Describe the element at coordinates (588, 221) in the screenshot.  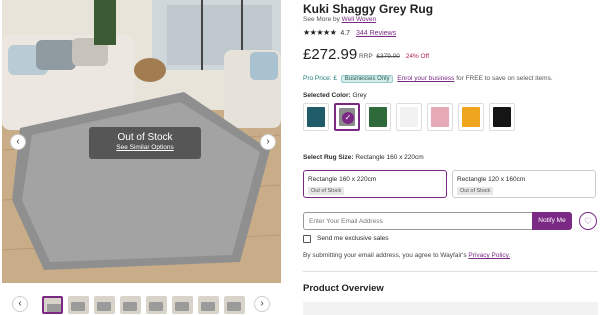
I see `heart-icon: ♡` at that location.